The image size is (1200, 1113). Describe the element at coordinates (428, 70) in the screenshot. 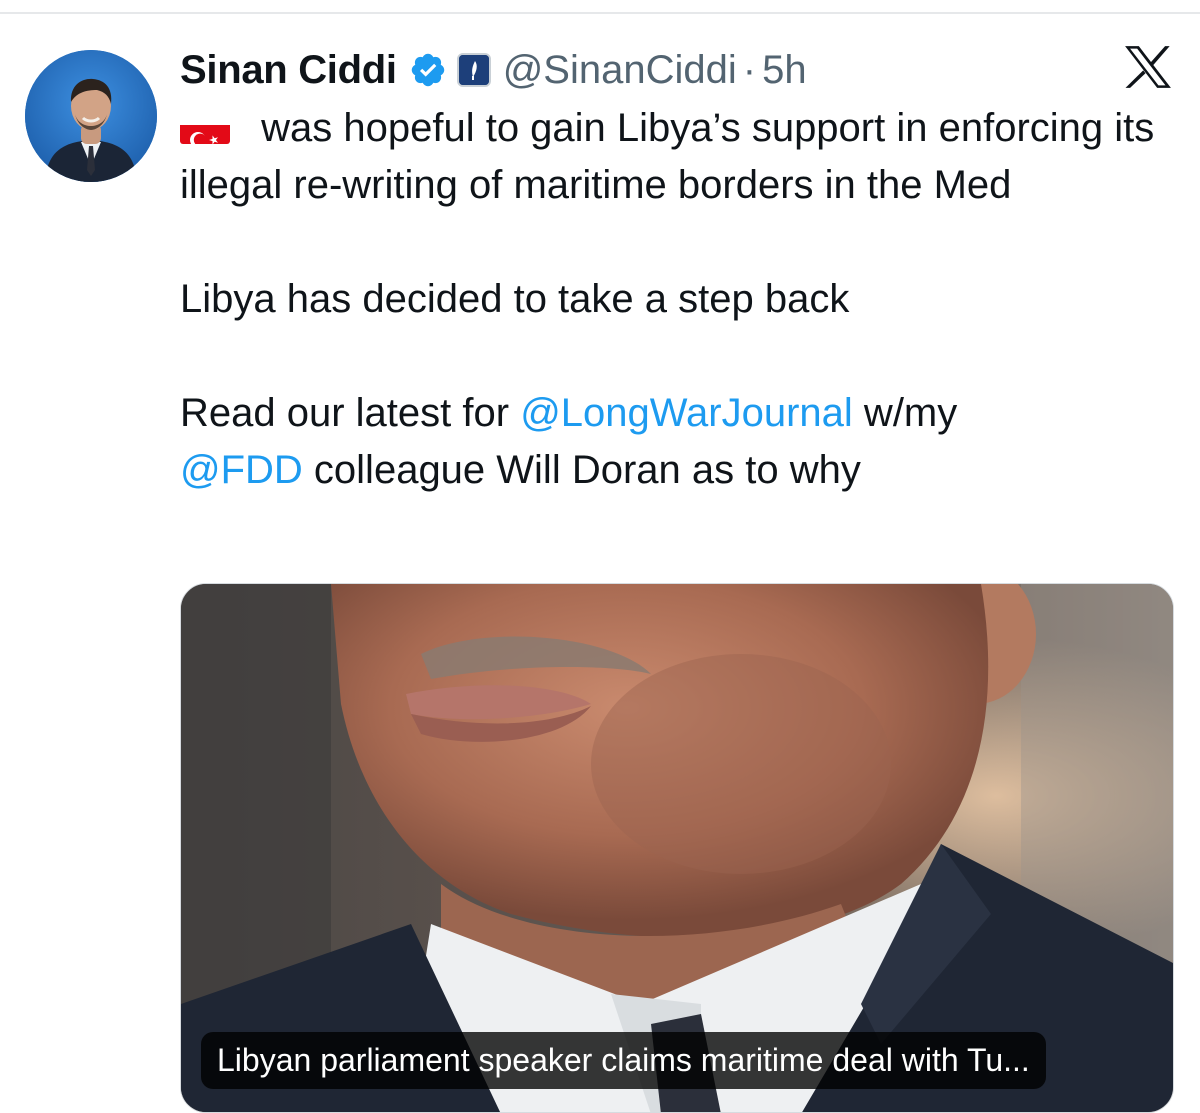

I see `verified-badge-icon` at that location.